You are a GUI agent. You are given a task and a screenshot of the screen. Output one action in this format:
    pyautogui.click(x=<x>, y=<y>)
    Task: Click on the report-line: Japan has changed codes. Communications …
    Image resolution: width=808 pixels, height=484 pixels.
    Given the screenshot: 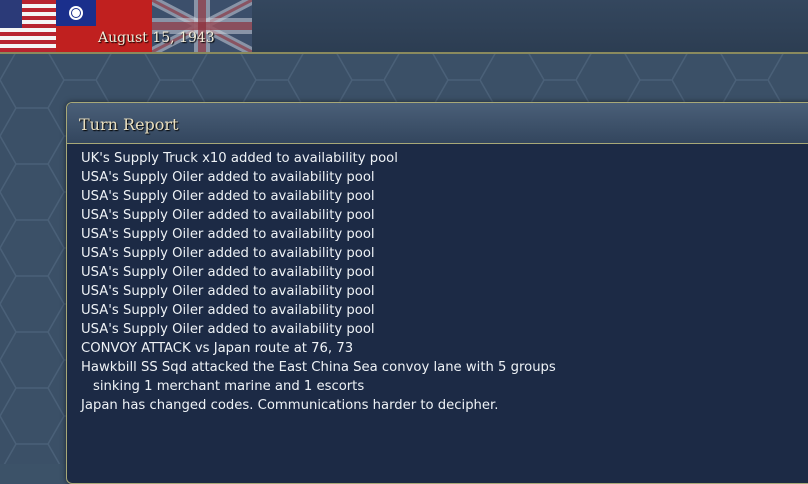 What is the action you would take?
    pyautogui.click(x=290, y=405)
    